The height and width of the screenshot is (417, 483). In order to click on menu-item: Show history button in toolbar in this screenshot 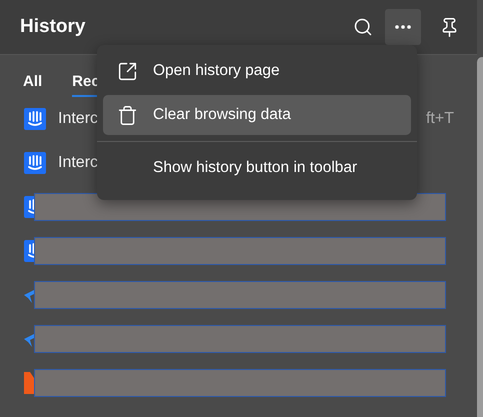, I will do `click(257, 168)`.